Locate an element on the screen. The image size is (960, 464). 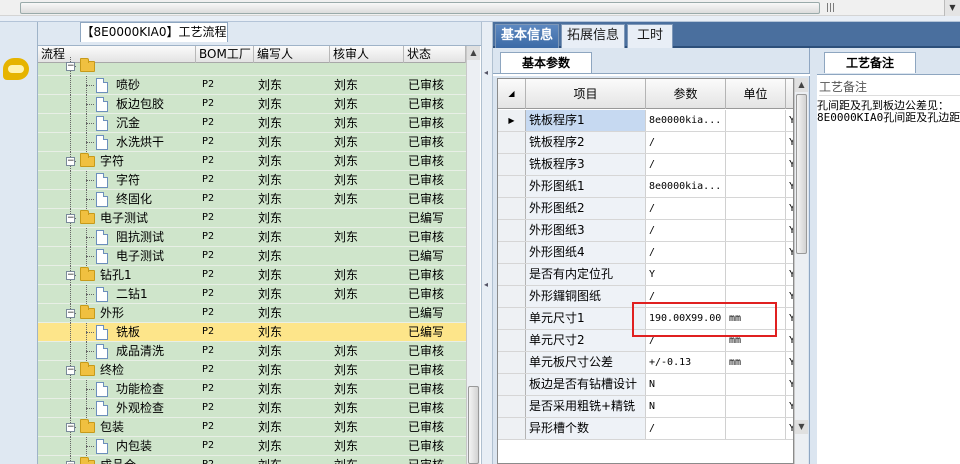
param-row: 是否有内定位孔YY is located at coordinates (645, 275).